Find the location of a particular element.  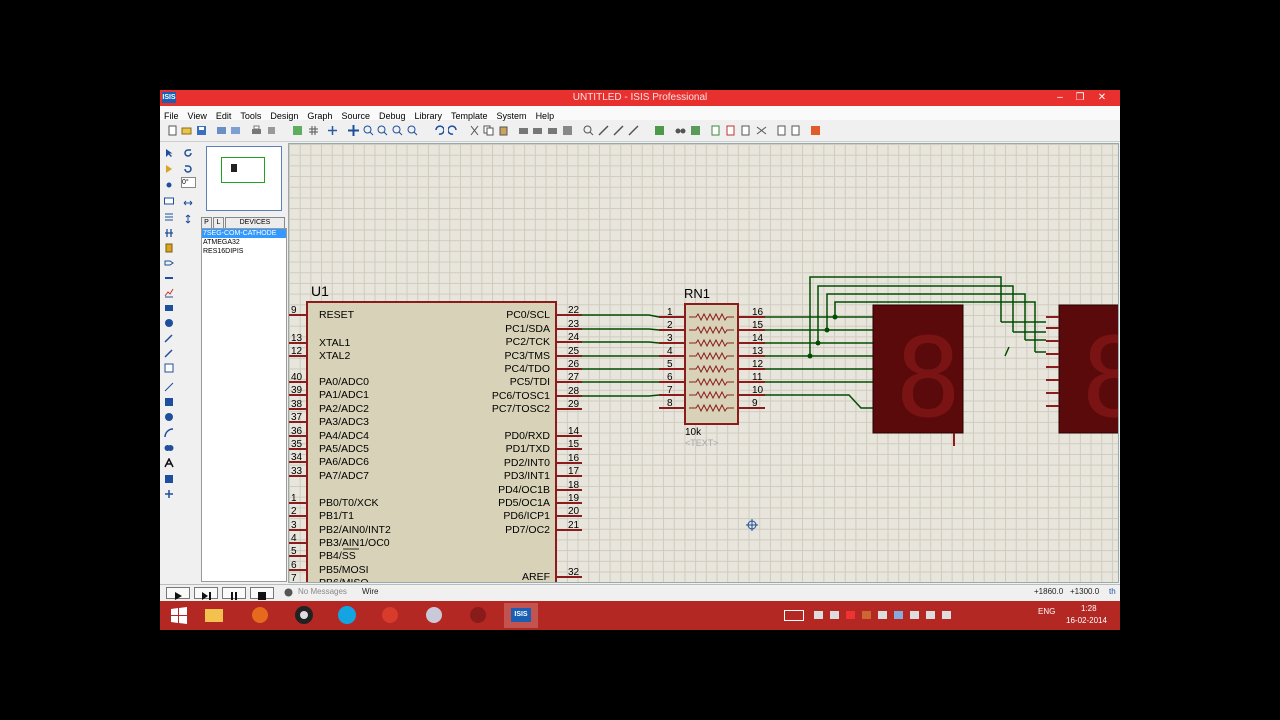

pan-icon is located at coordinates (353, 130).